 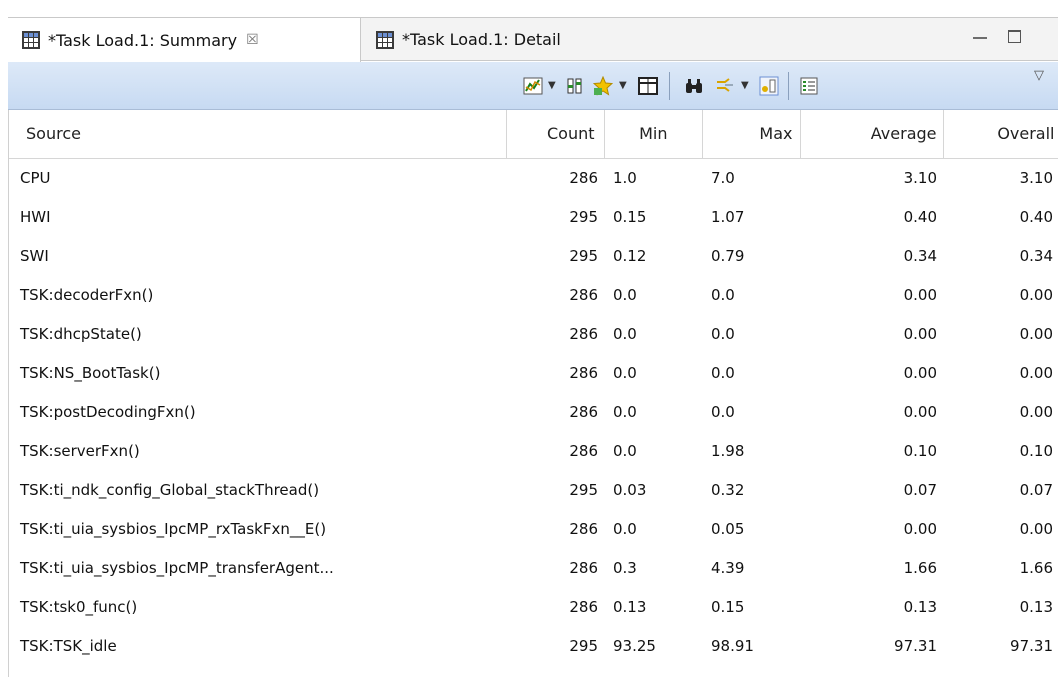 I want to click on group-icon, so click(x=769, y=86).